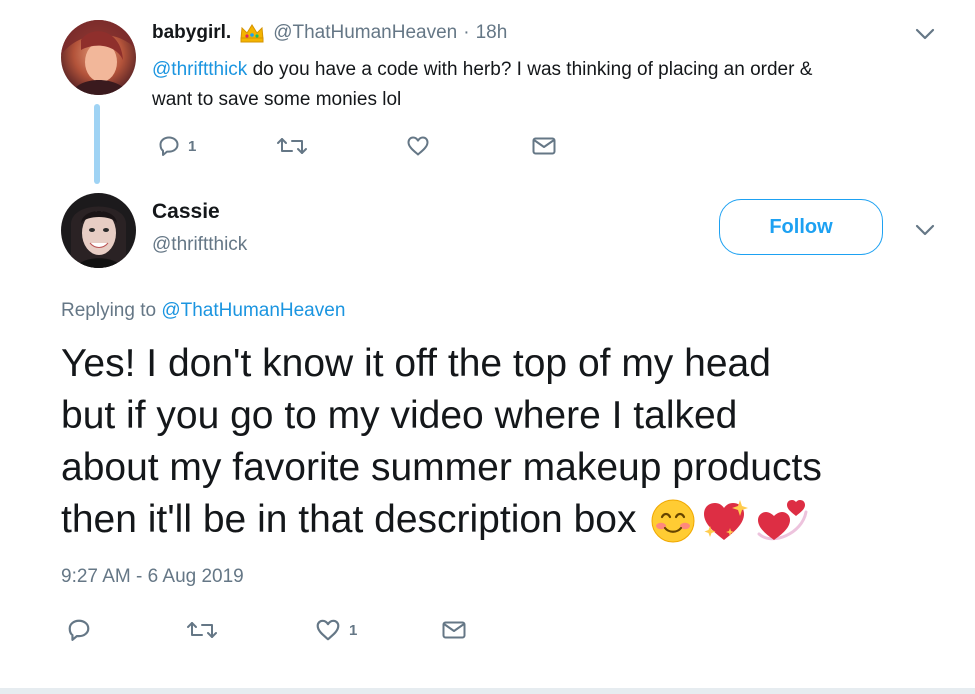 The height and width of the screenshot is (694, 975). What do you see at coordinates (253, 310) in the screenshot?
I see `replying-to-link: @ThatHumanHeaven` at bounding box center [253, 310].